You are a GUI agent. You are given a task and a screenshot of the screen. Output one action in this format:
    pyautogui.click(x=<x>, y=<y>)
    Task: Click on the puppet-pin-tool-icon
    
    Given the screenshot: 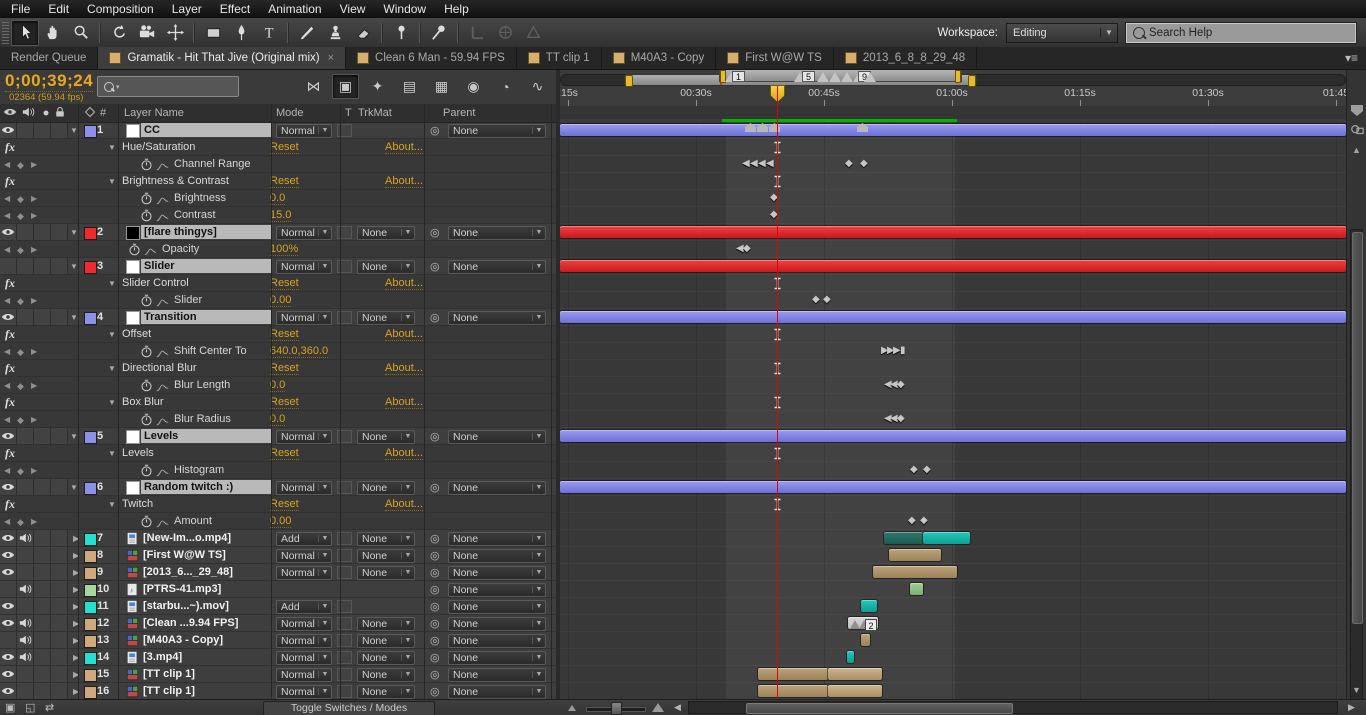 What is the action you would take?
    pyautogui.click(x=401, y=33)
    